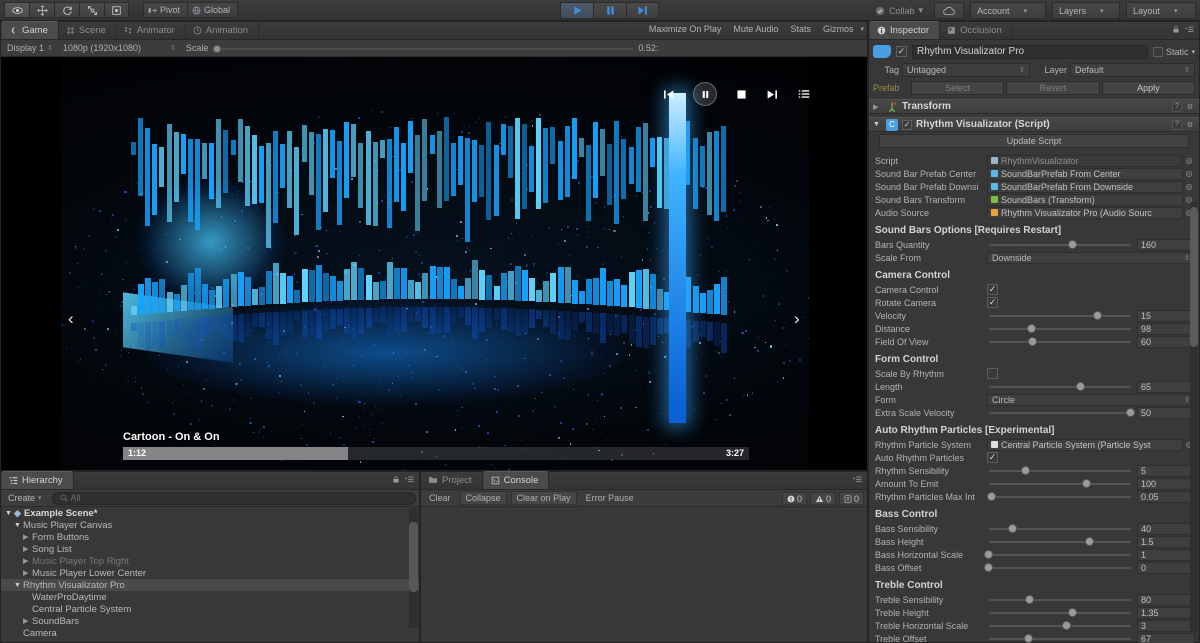 Image resolution: width=1200 pixels, height=643 pixels. What do you see at coordinates (1166, 625) in the screenshot?
I see `property-value-input: 3` at bounding box center [1166, 625].